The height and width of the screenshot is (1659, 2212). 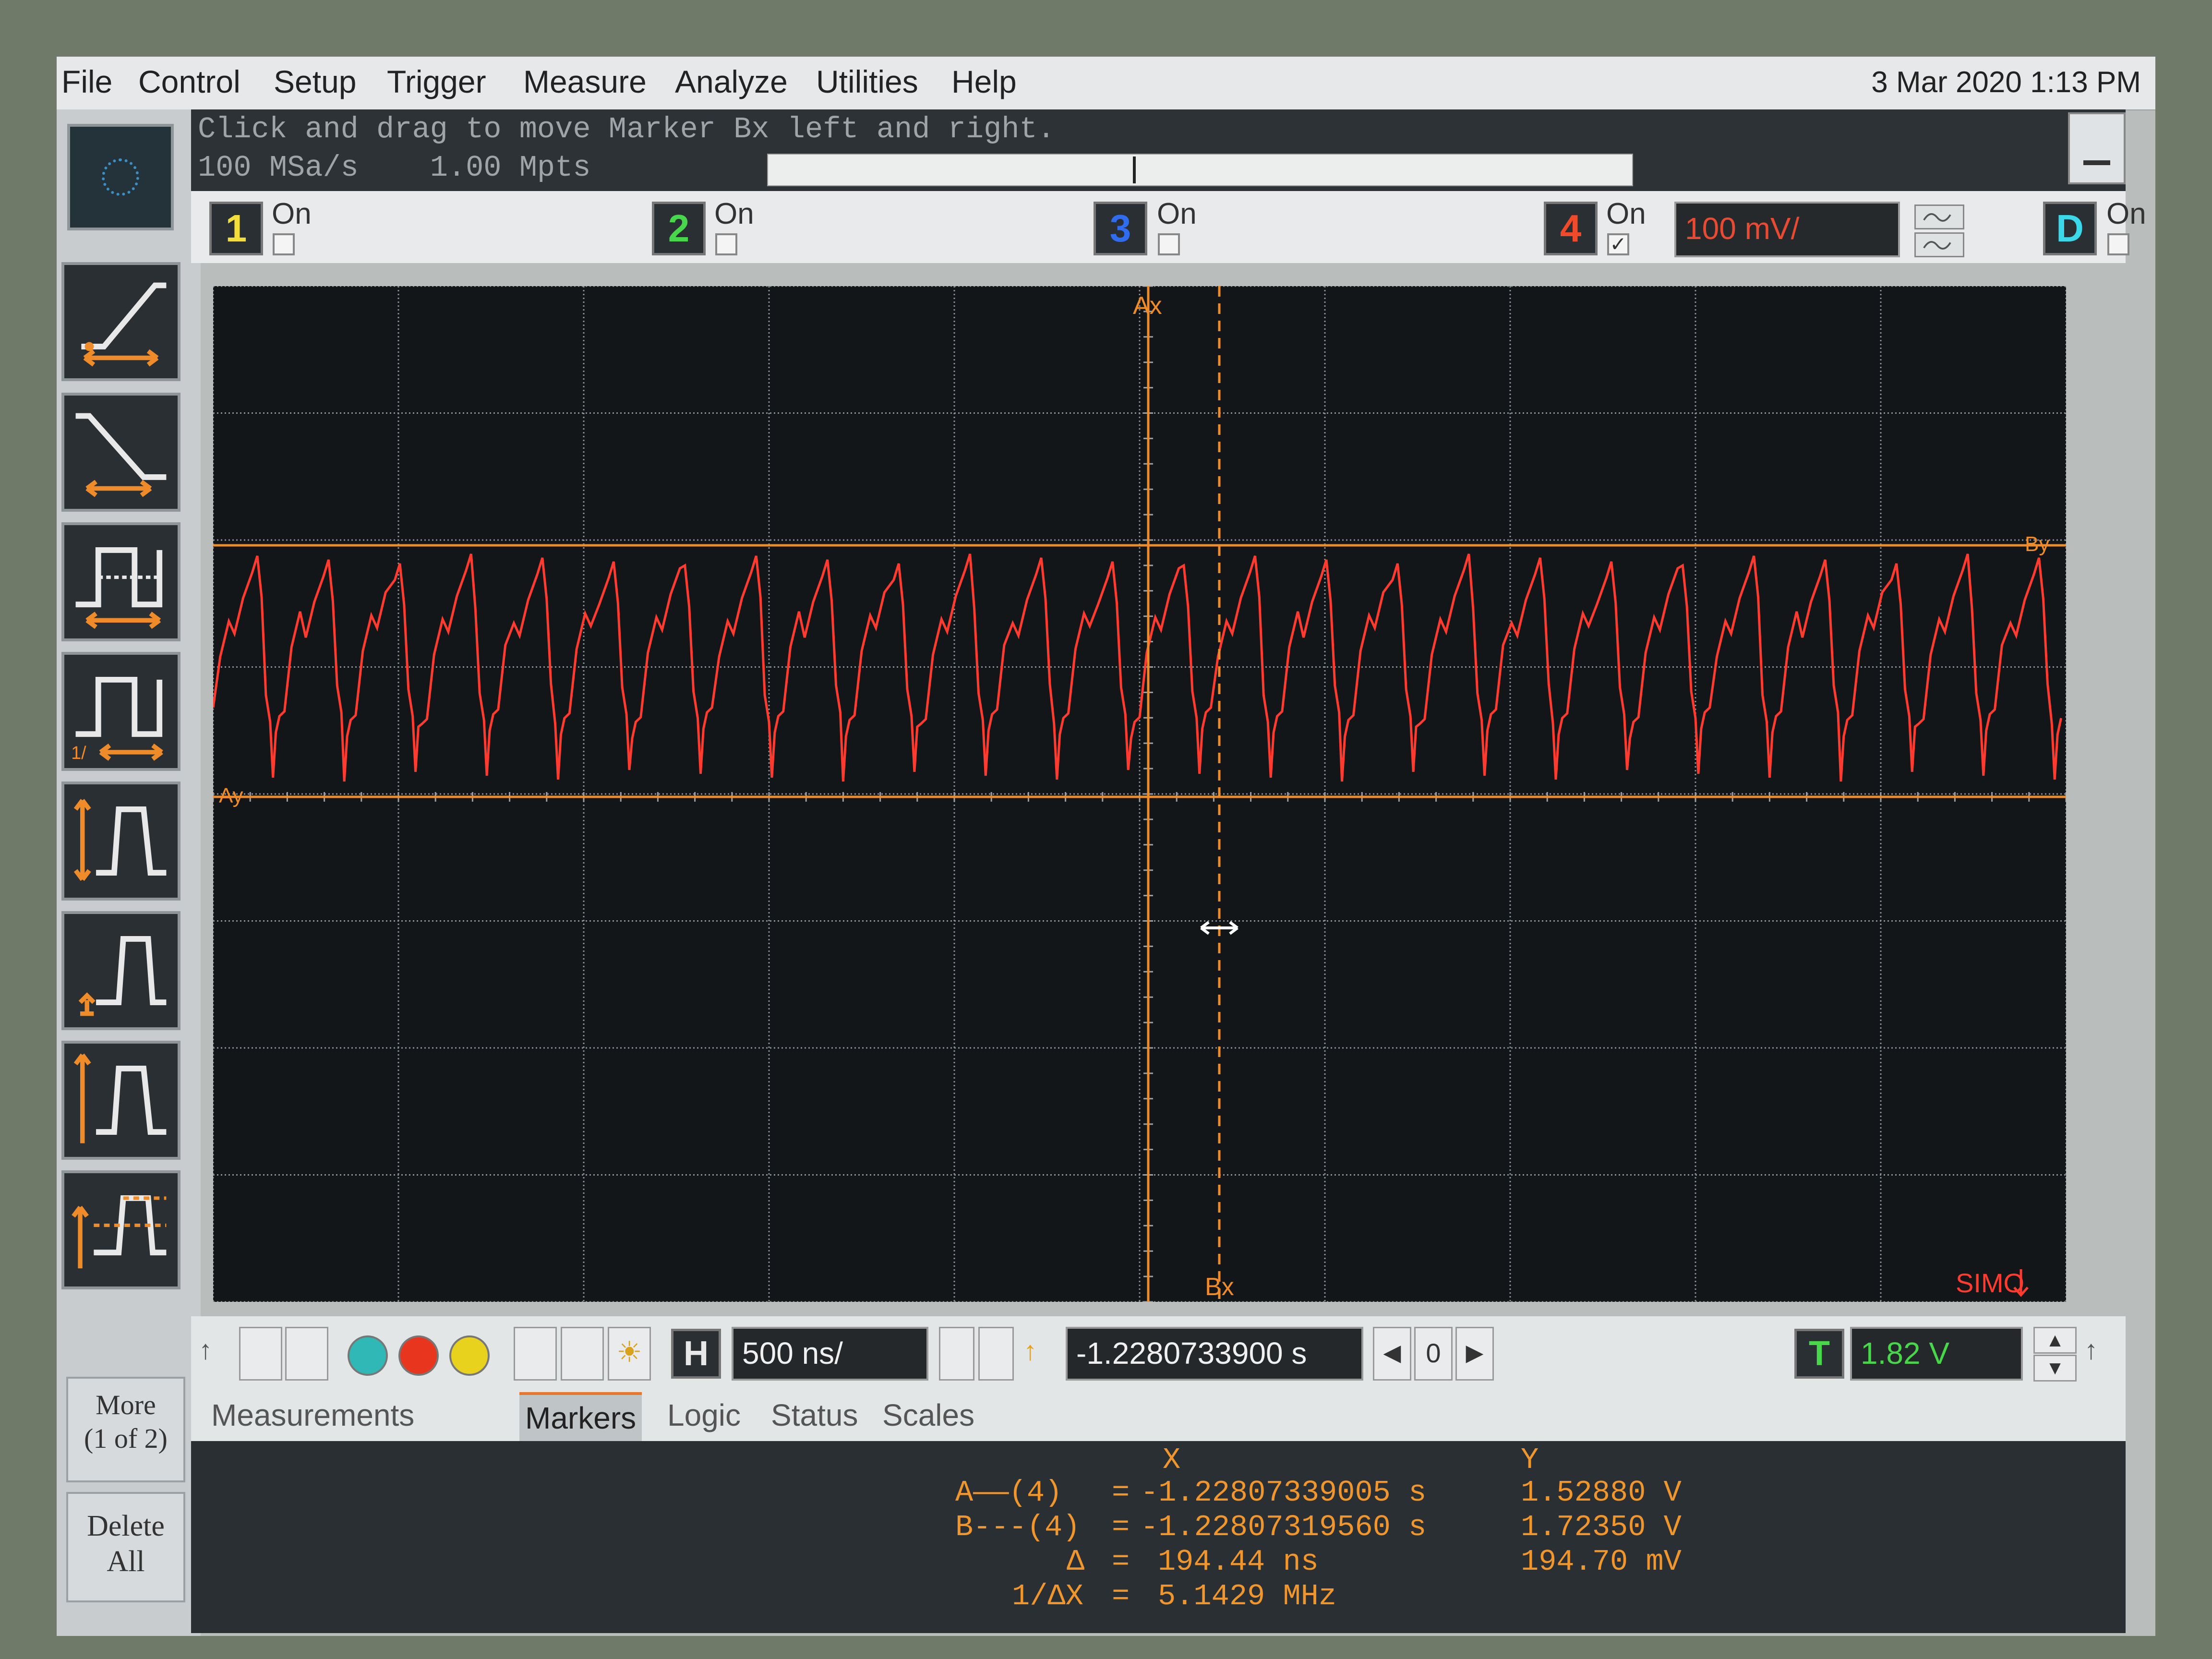 What do you see at coordinates (189, 81) in the screenshot?
I see `menu-control: Control` at bounding box center [189, 81].